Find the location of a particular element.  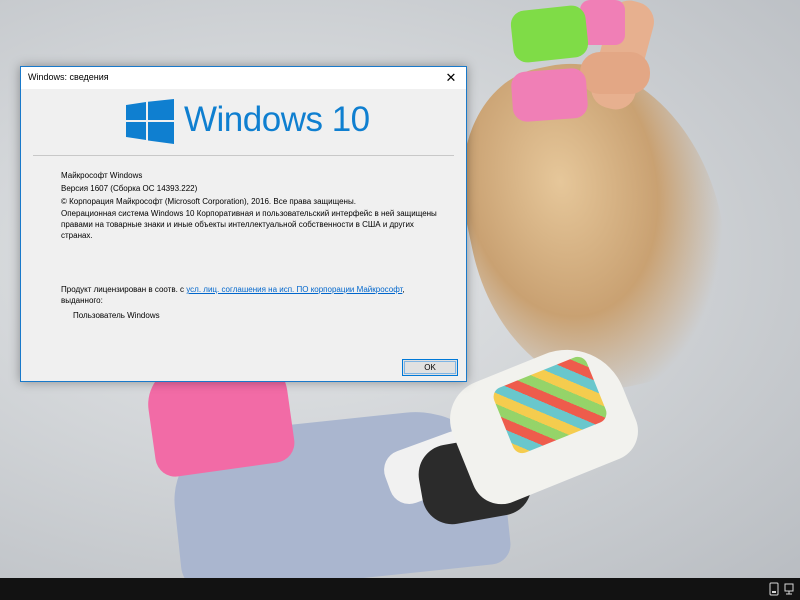

window-title: Windows: сведения is located at coordinates (68, 77).